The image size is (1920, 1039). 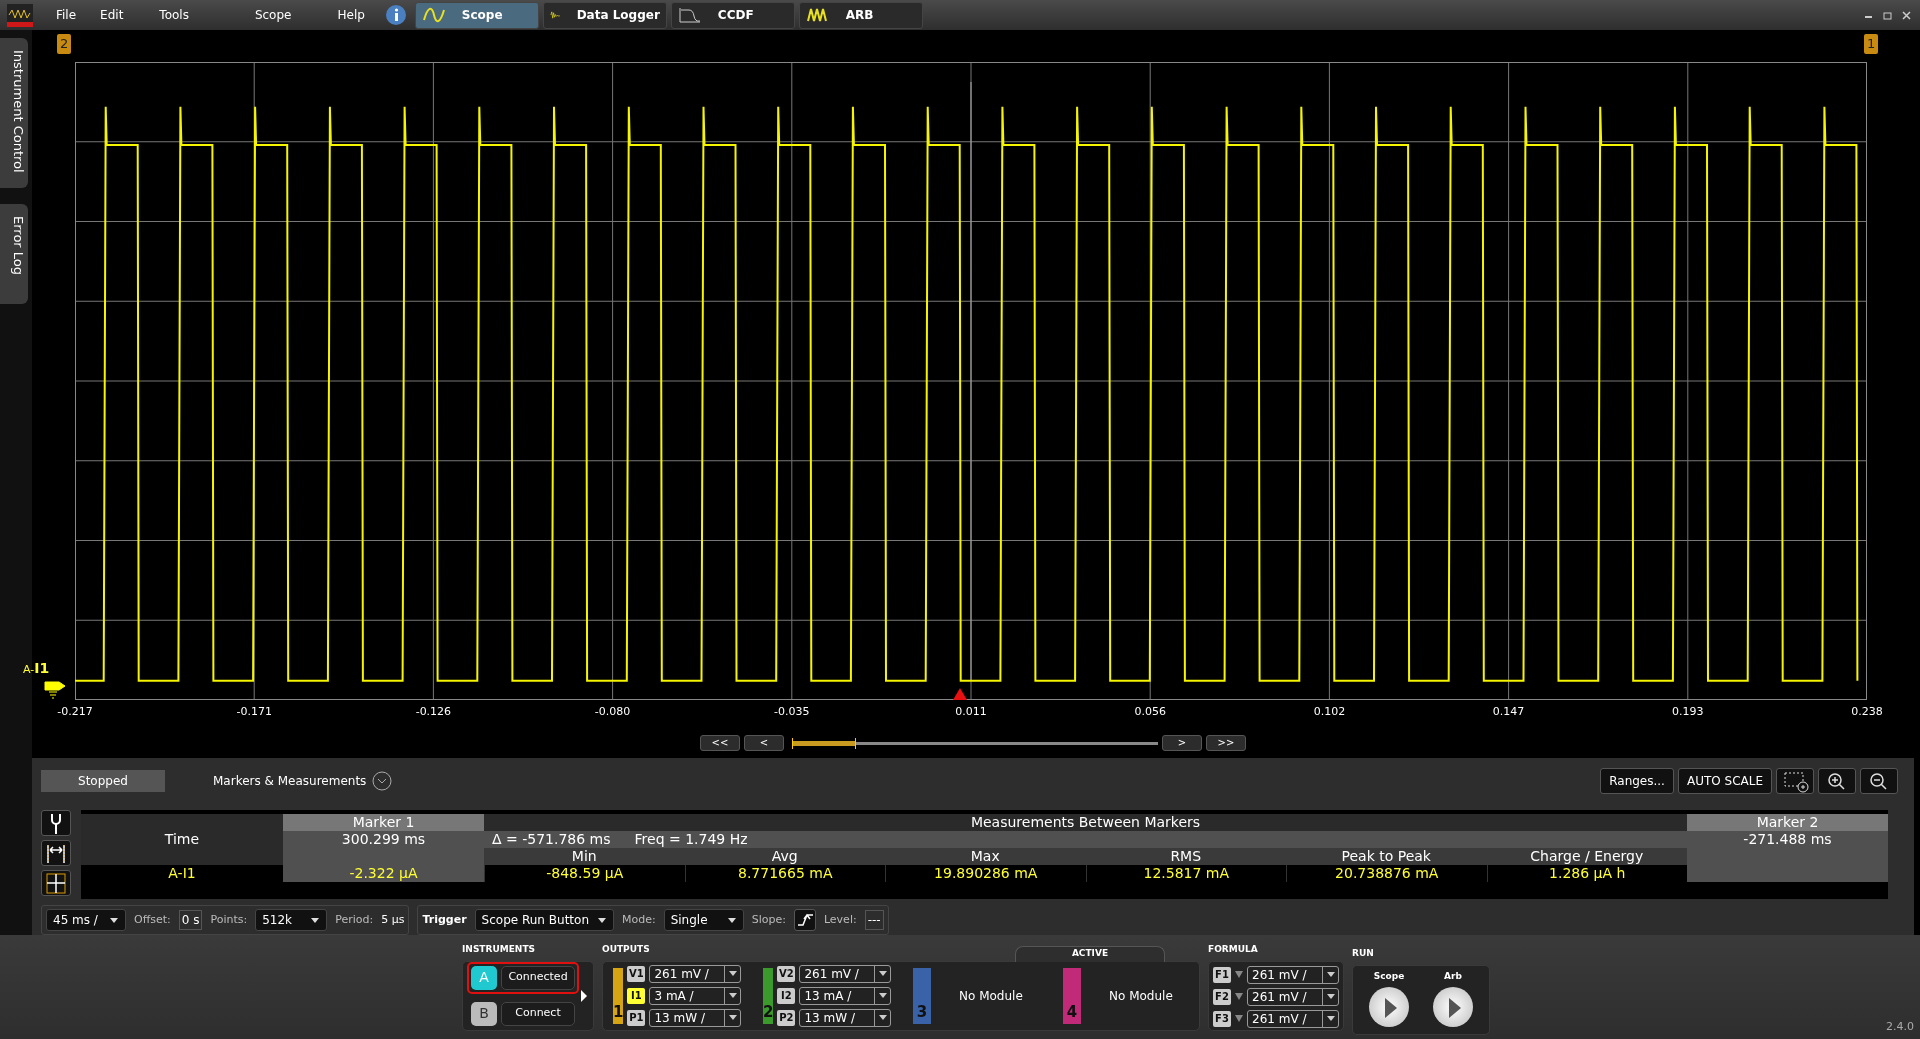 I want to click on run-label: Scope, so click(x=1389, y=976).